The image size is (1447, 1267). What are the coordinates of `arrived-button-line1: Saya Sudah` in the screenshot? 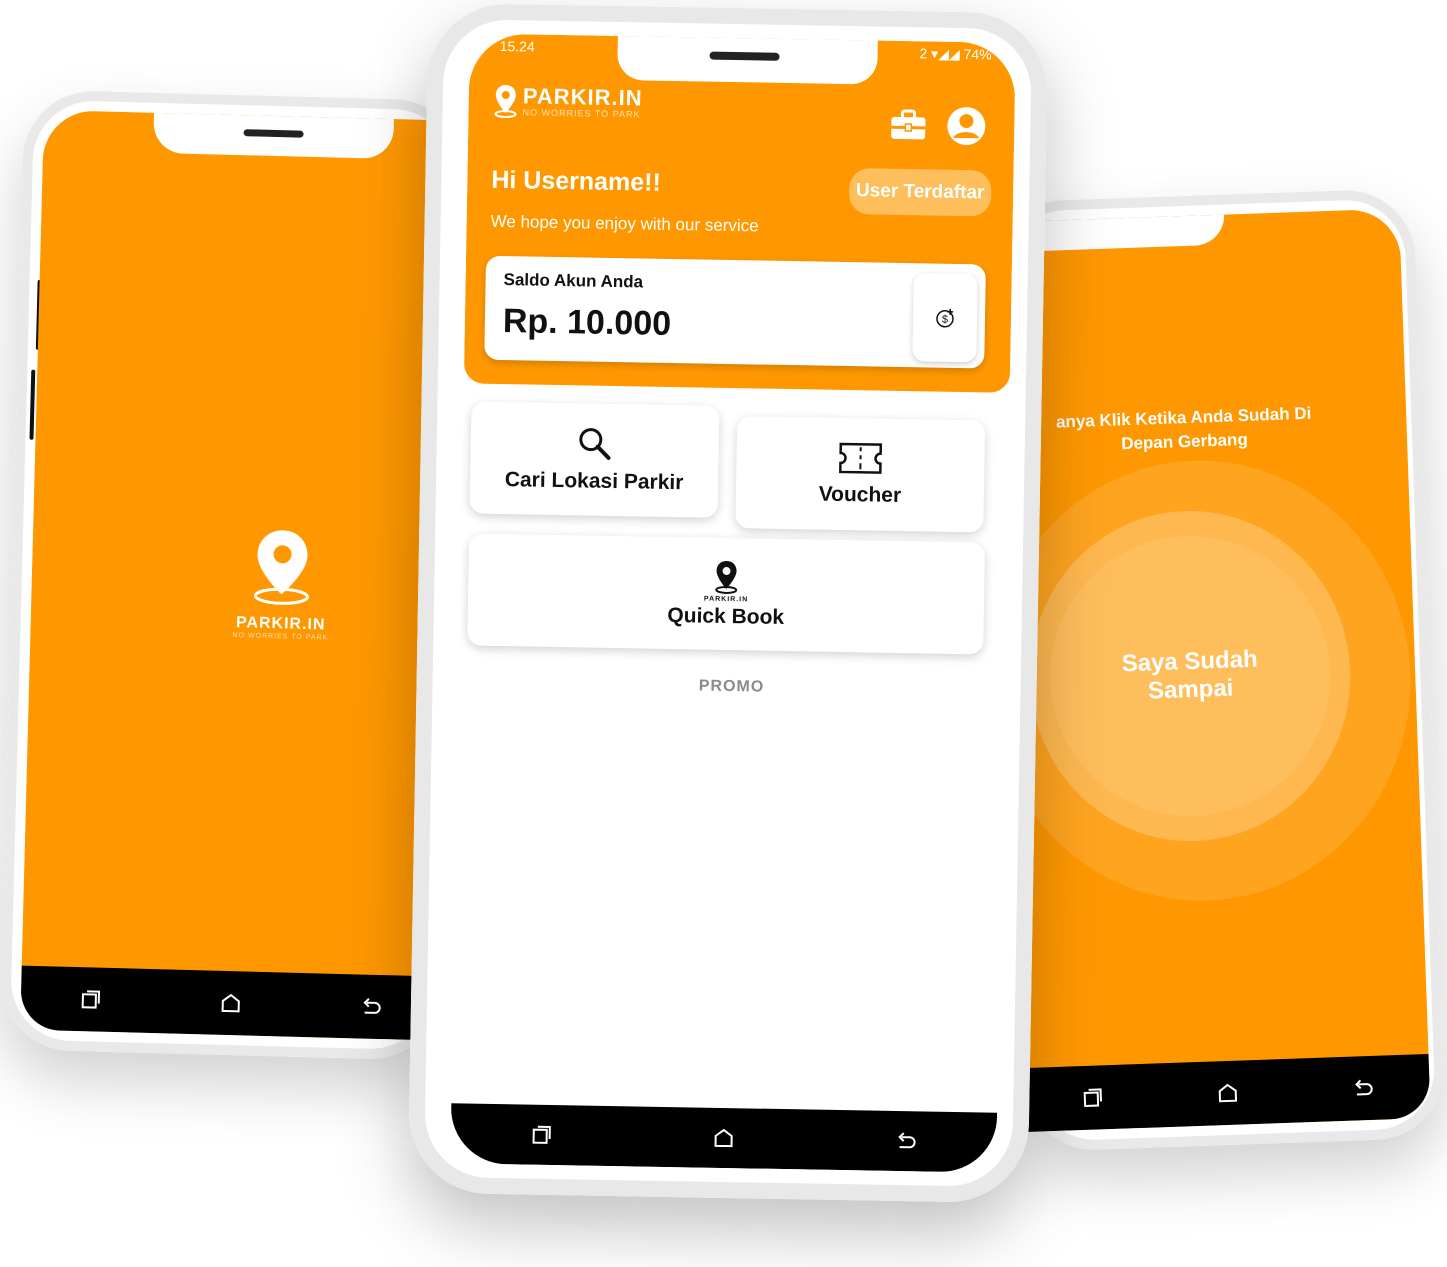 It's located at (1190, 661).